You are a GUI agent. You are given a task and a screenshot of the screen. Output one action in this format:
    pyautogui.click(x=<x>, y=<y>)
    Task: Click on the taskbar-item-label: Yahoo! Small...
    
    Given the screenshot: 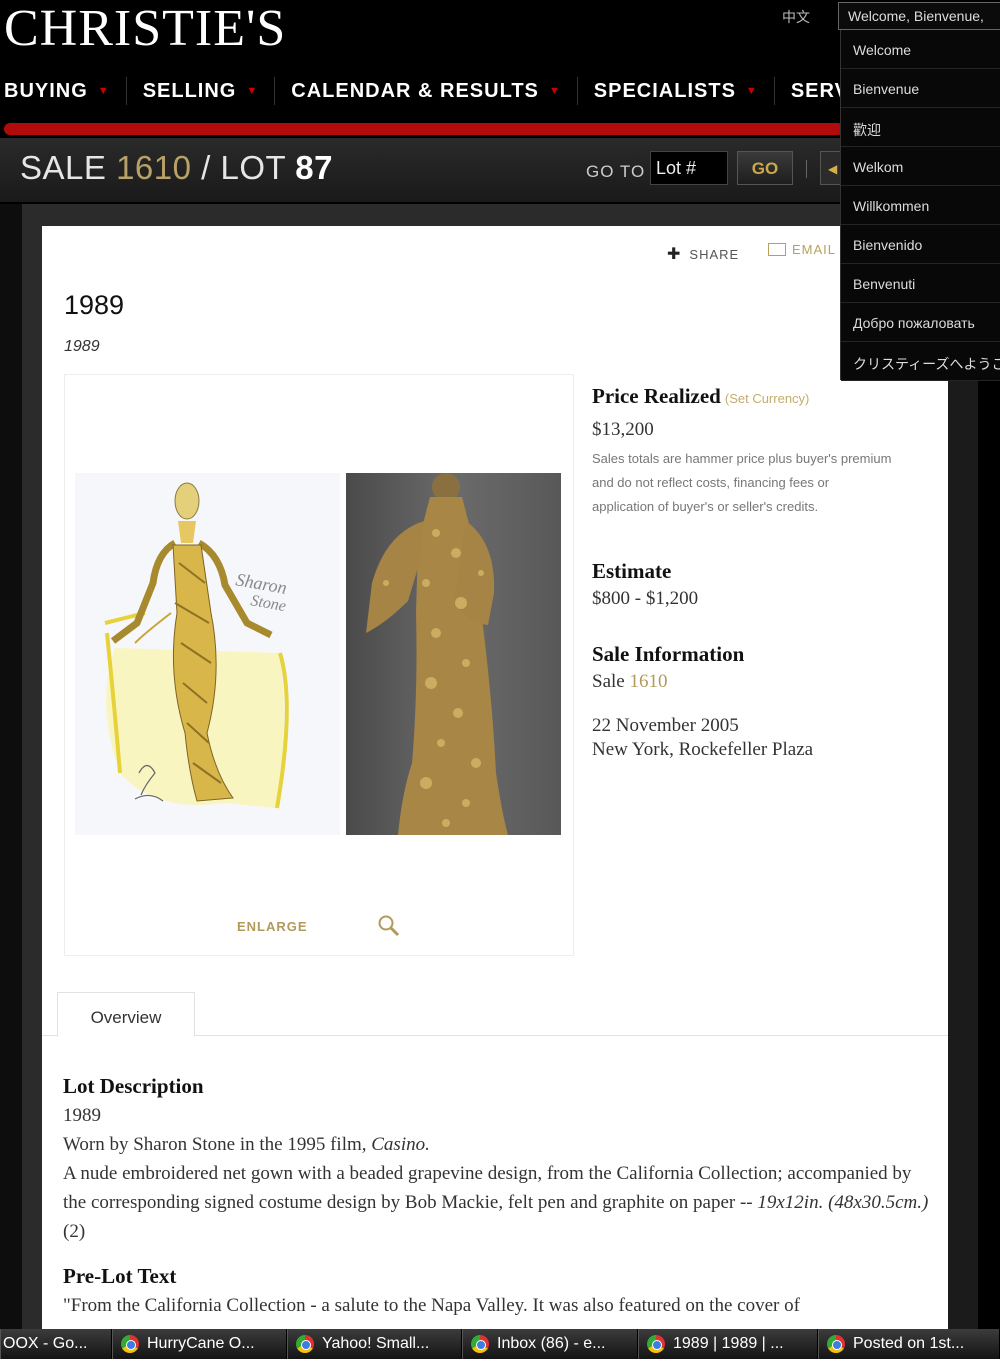 What is the action you would take?
    pyautogui.click(x=376, y=1343)
    